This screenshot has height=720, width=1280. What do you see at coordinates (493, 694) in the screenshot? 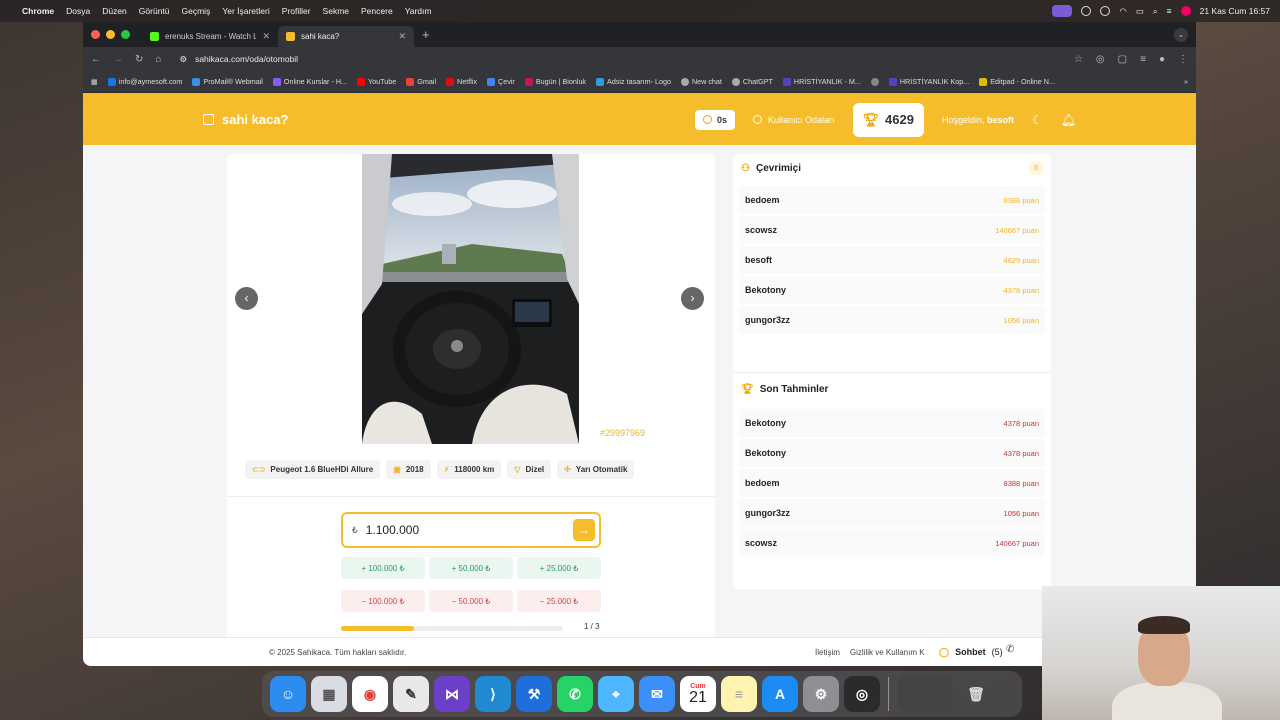
I see `vscode-icon: ⟩` at bounding box center [493, 694].